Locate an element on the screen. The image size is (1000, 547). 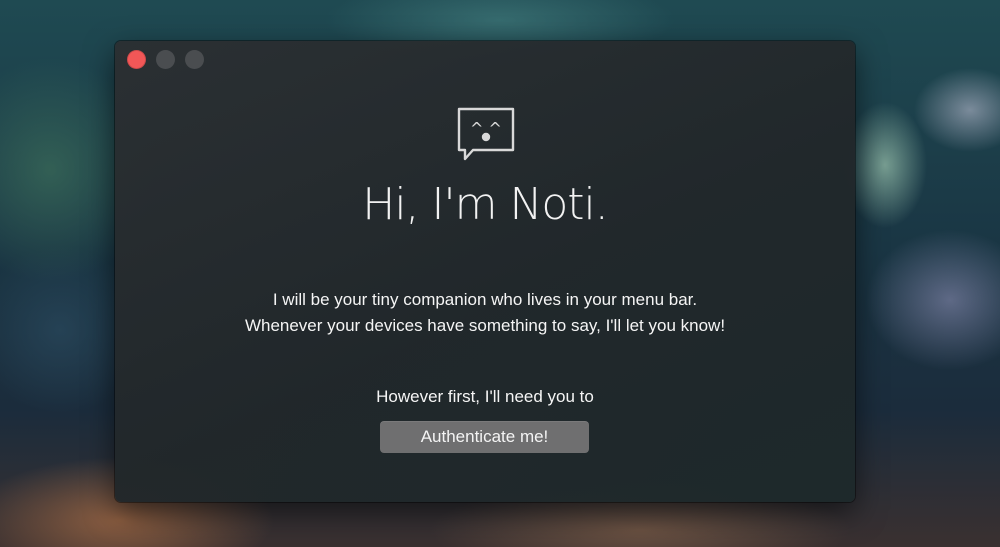
authenticate-prompt: However first, I'll need you to is located at coordinates (485, 396).